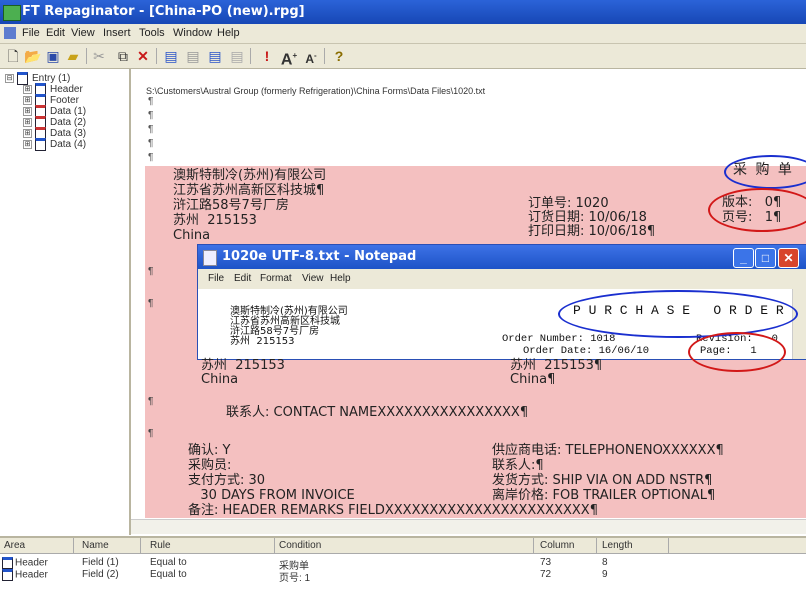 The height and width of the screenshot is (591, 806). What do you see at coordinates (788, 258) in the screenshot?
I see `close-icon: ✕` at bounding box center [788, 258].